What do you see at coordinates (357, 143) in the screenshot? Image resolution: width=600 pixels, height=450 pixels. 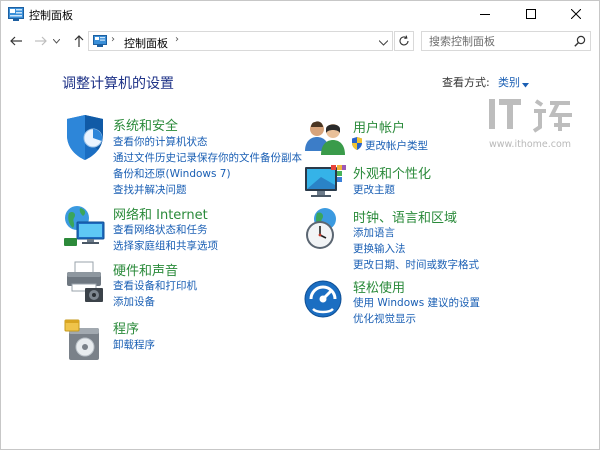 I see `uac-shield-icon` at bounding box center [357, 143].